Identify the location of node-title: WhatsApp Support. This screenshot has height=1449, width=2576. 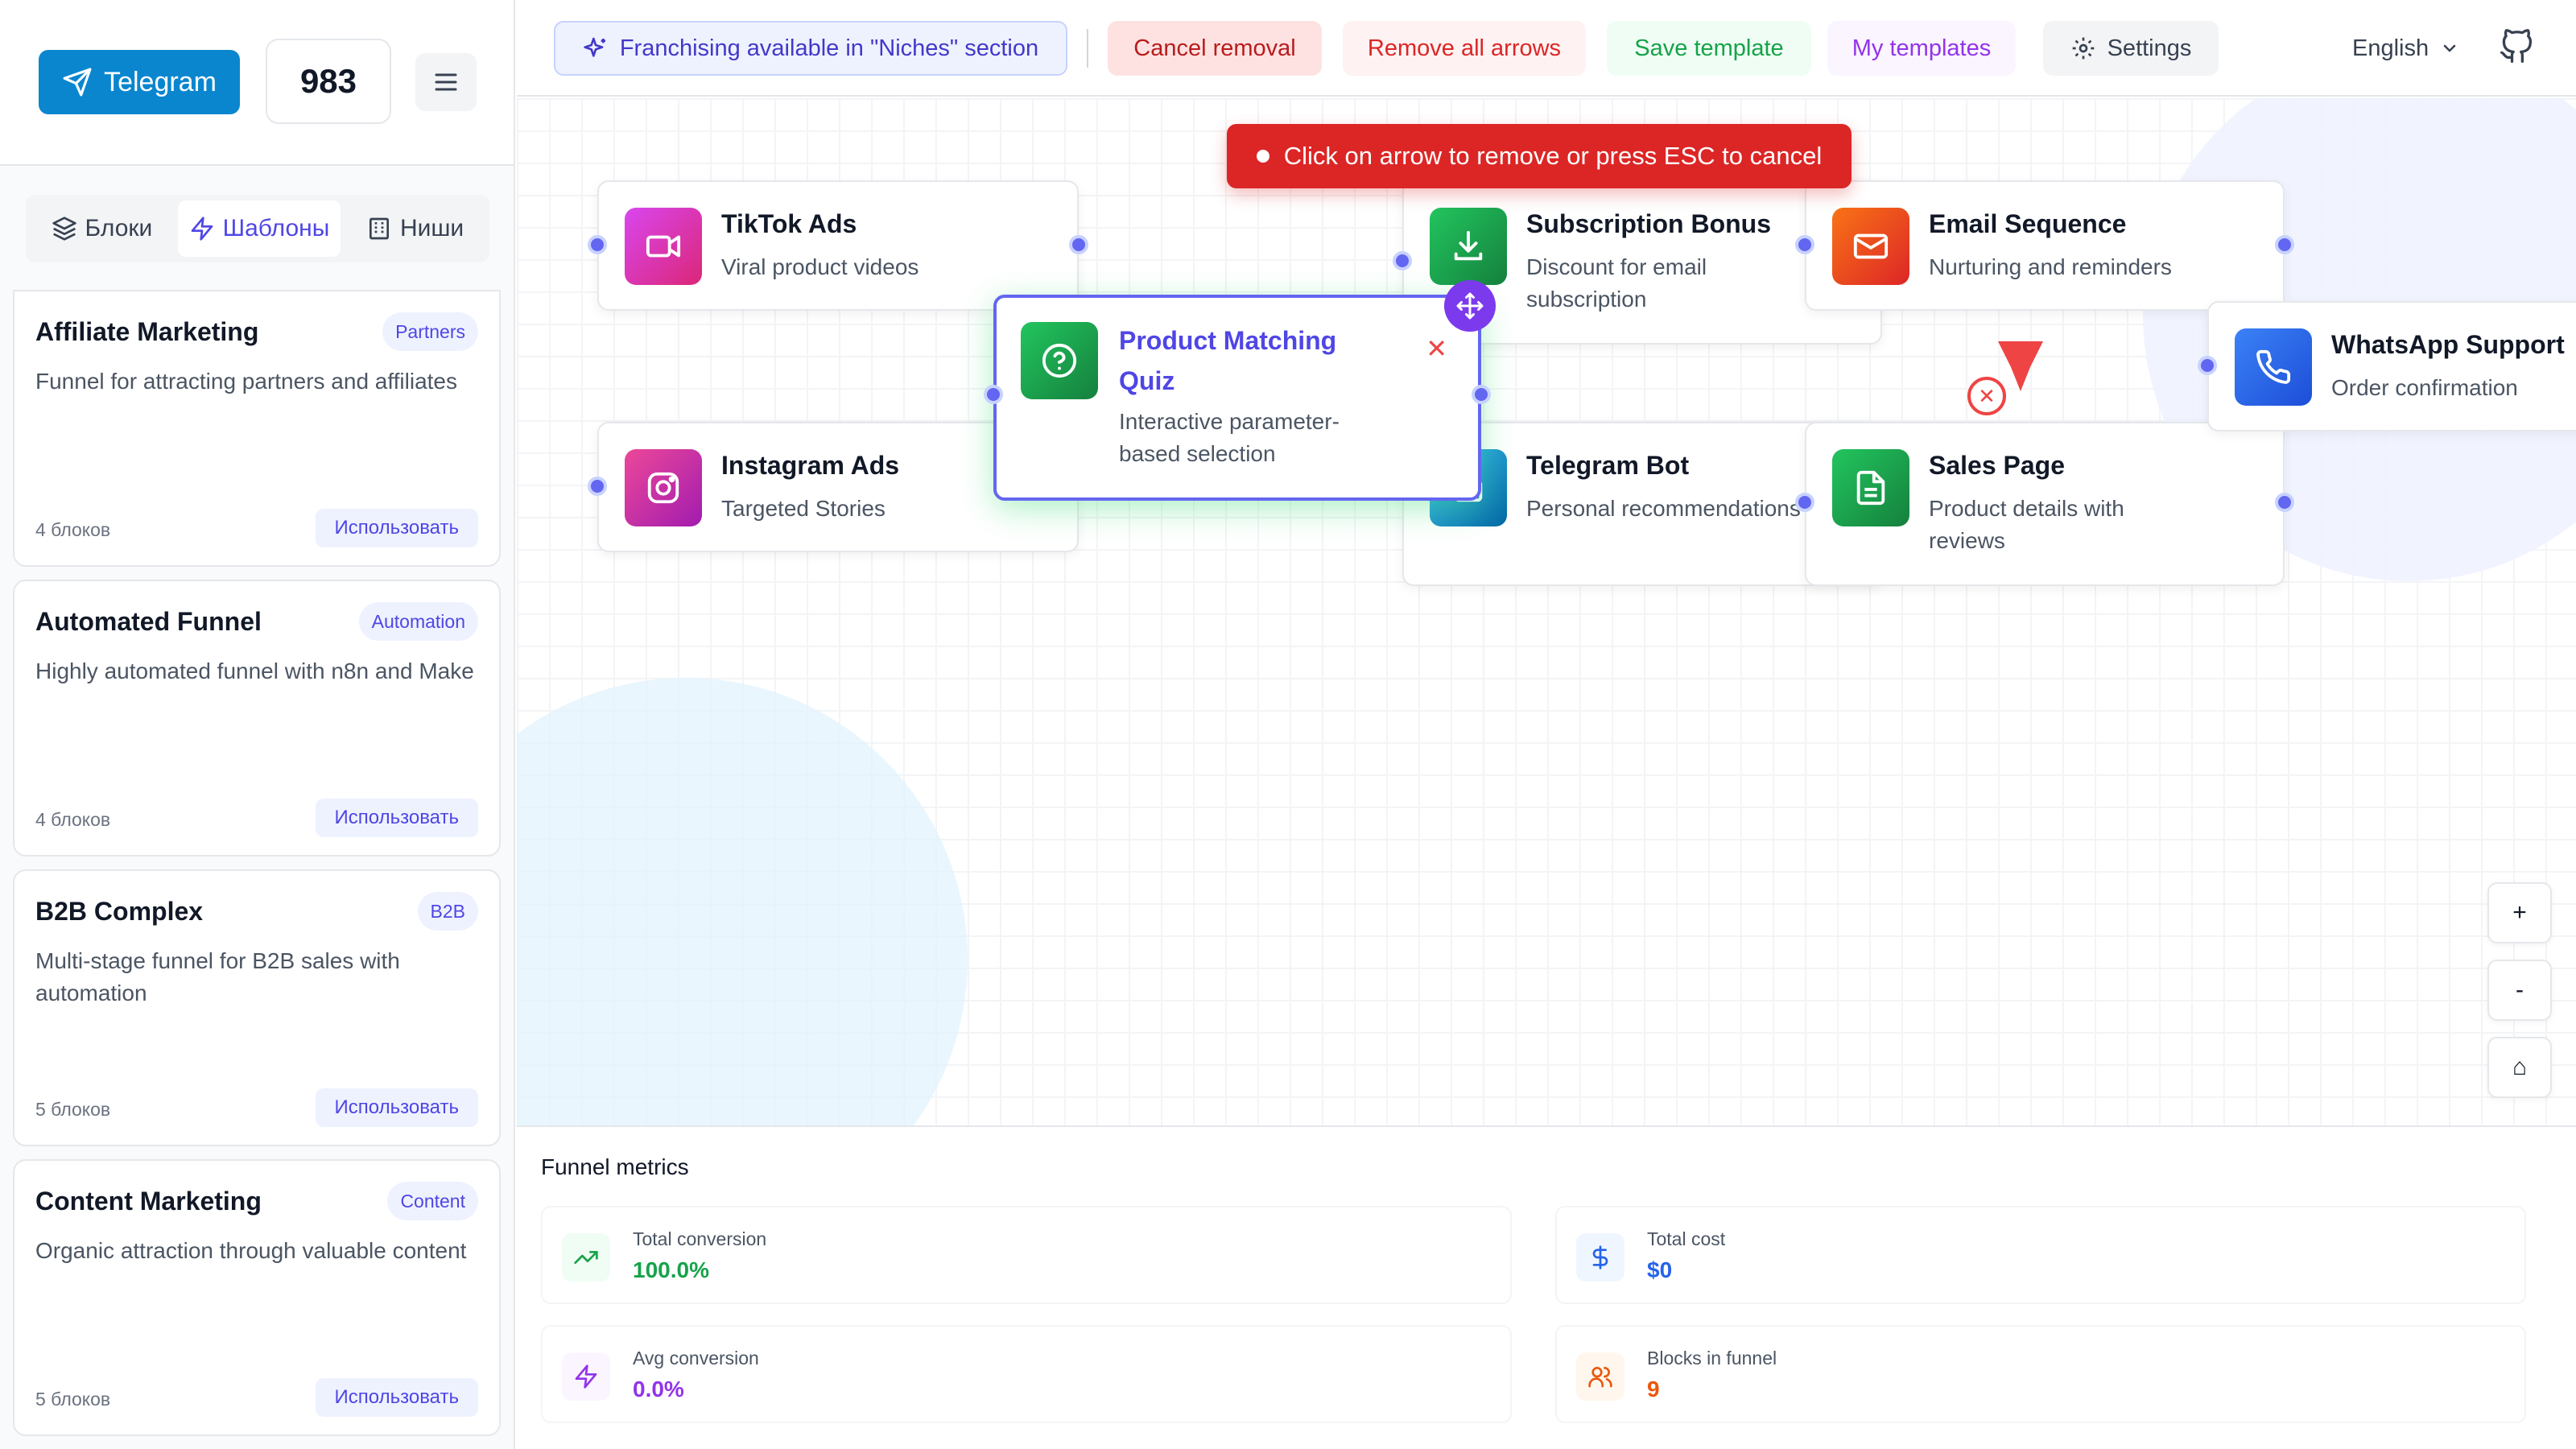
(2448, 344).